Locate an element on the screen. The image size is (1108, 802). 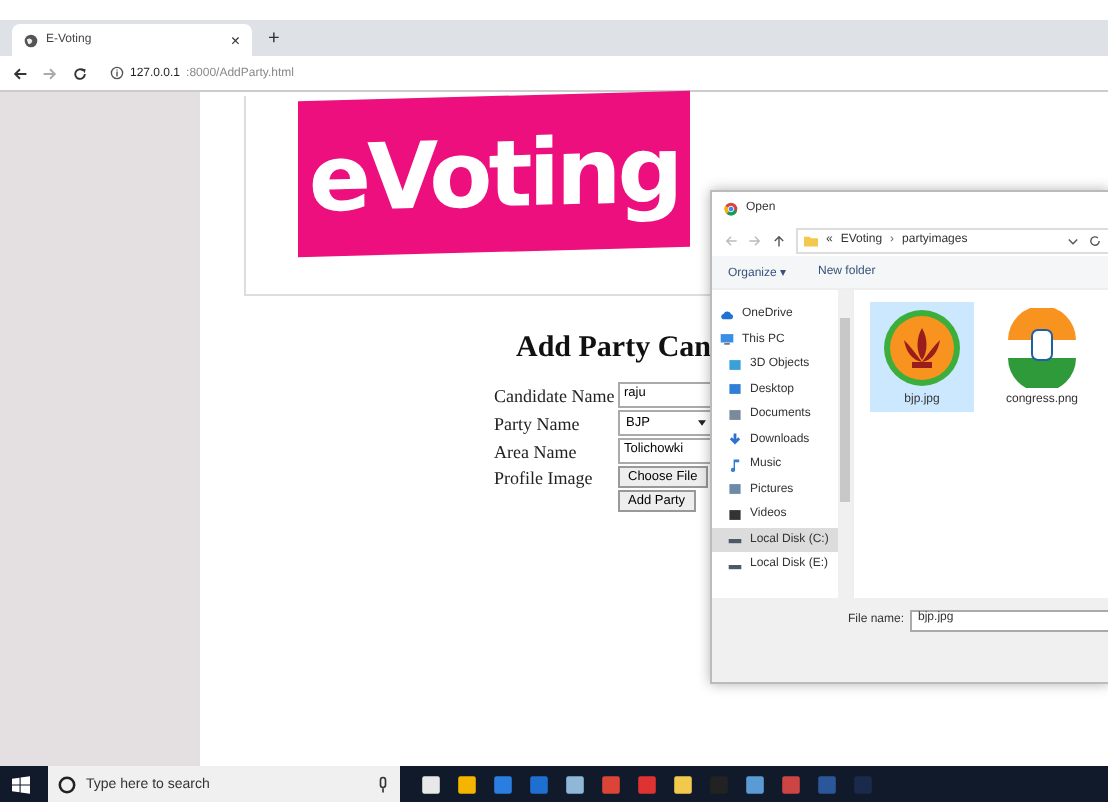
form-heading: Add Party Can is located at coordinates (614, 349).